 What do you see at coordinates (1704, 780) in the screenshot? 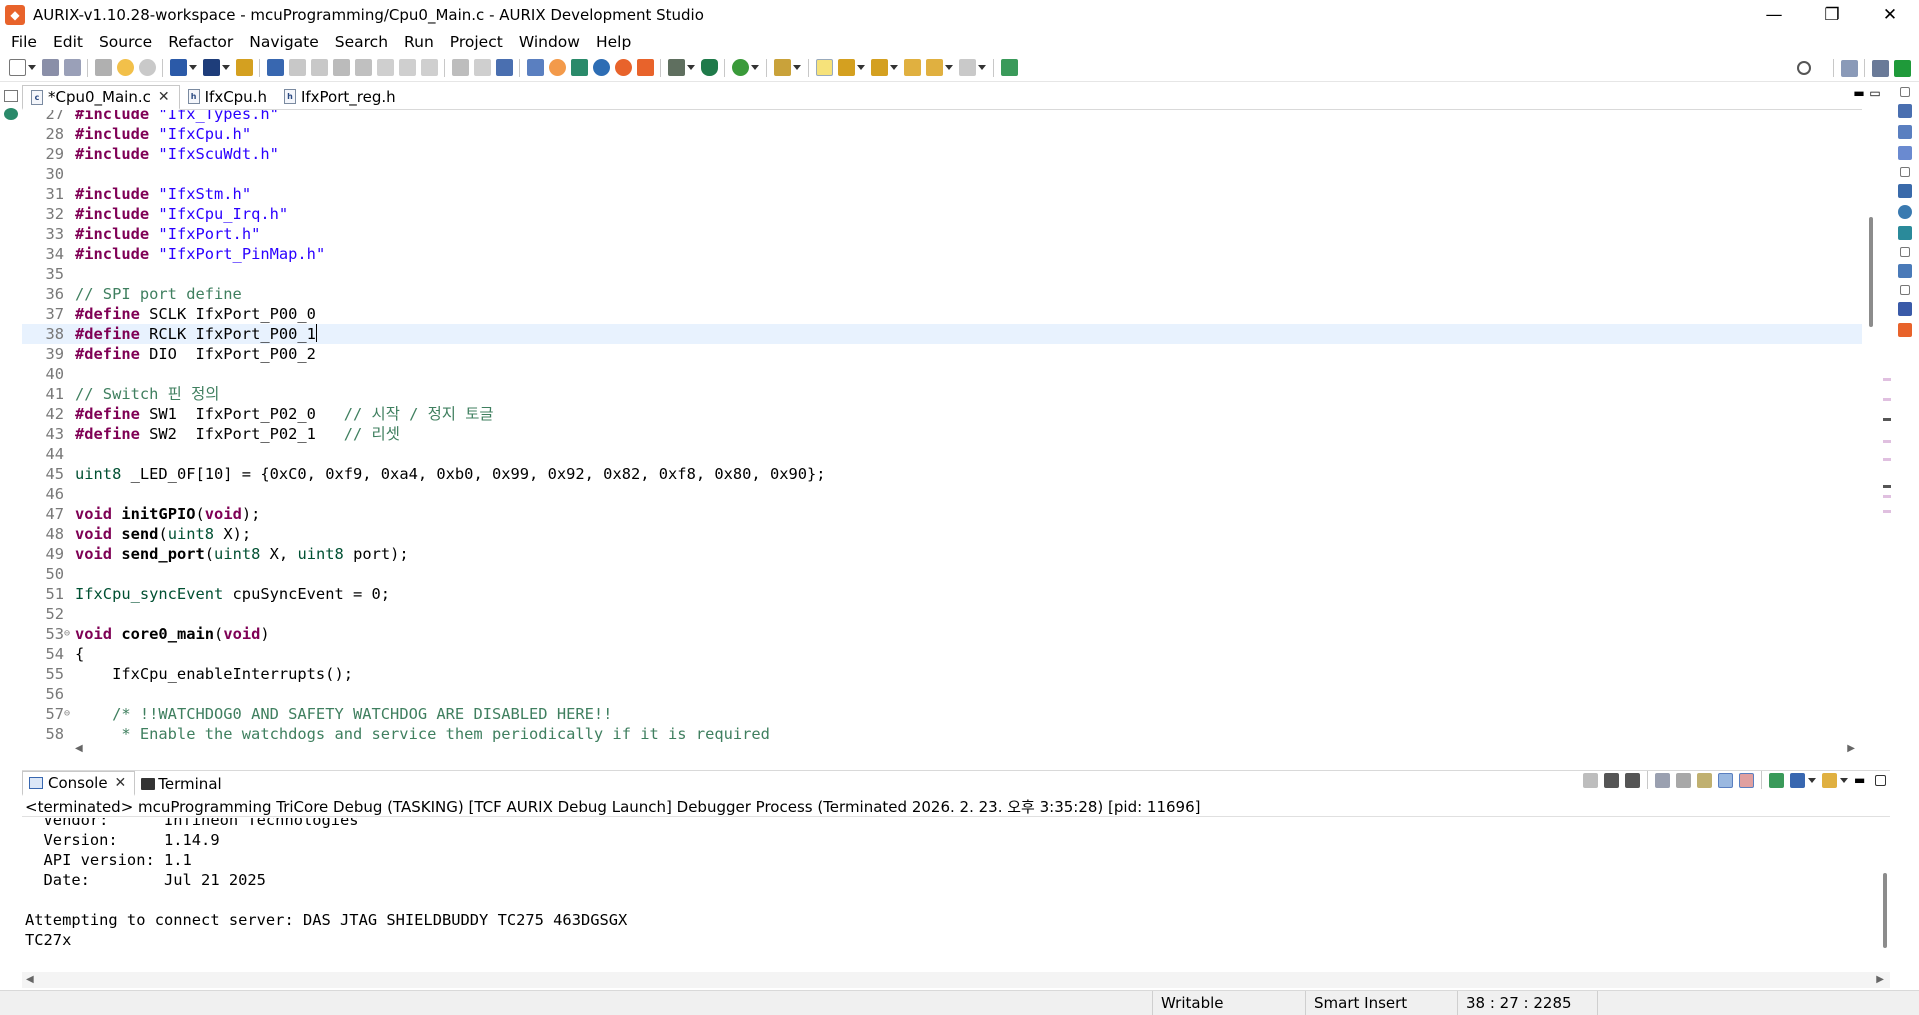
I see `word-wrap-icon` at bounding box center [1704, 780].